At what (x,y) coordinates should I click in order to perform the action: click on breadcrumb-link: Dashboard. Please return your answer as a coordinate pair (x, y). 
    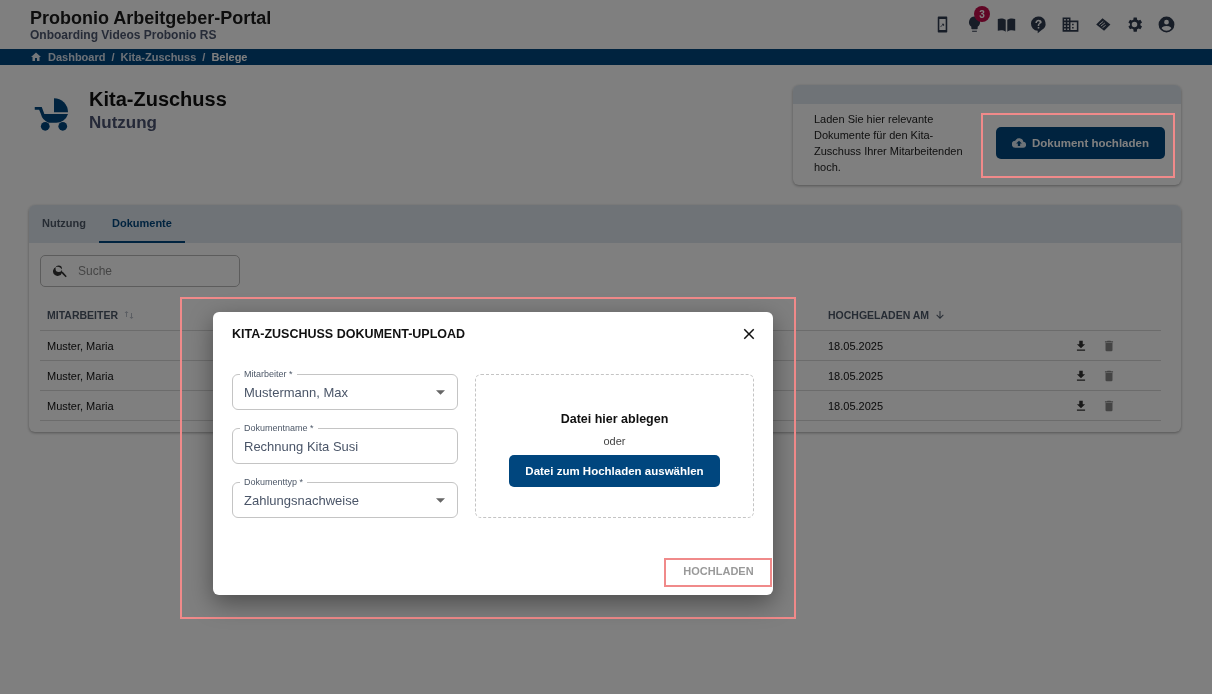
    Looking at the image, I should click on (77, 57).